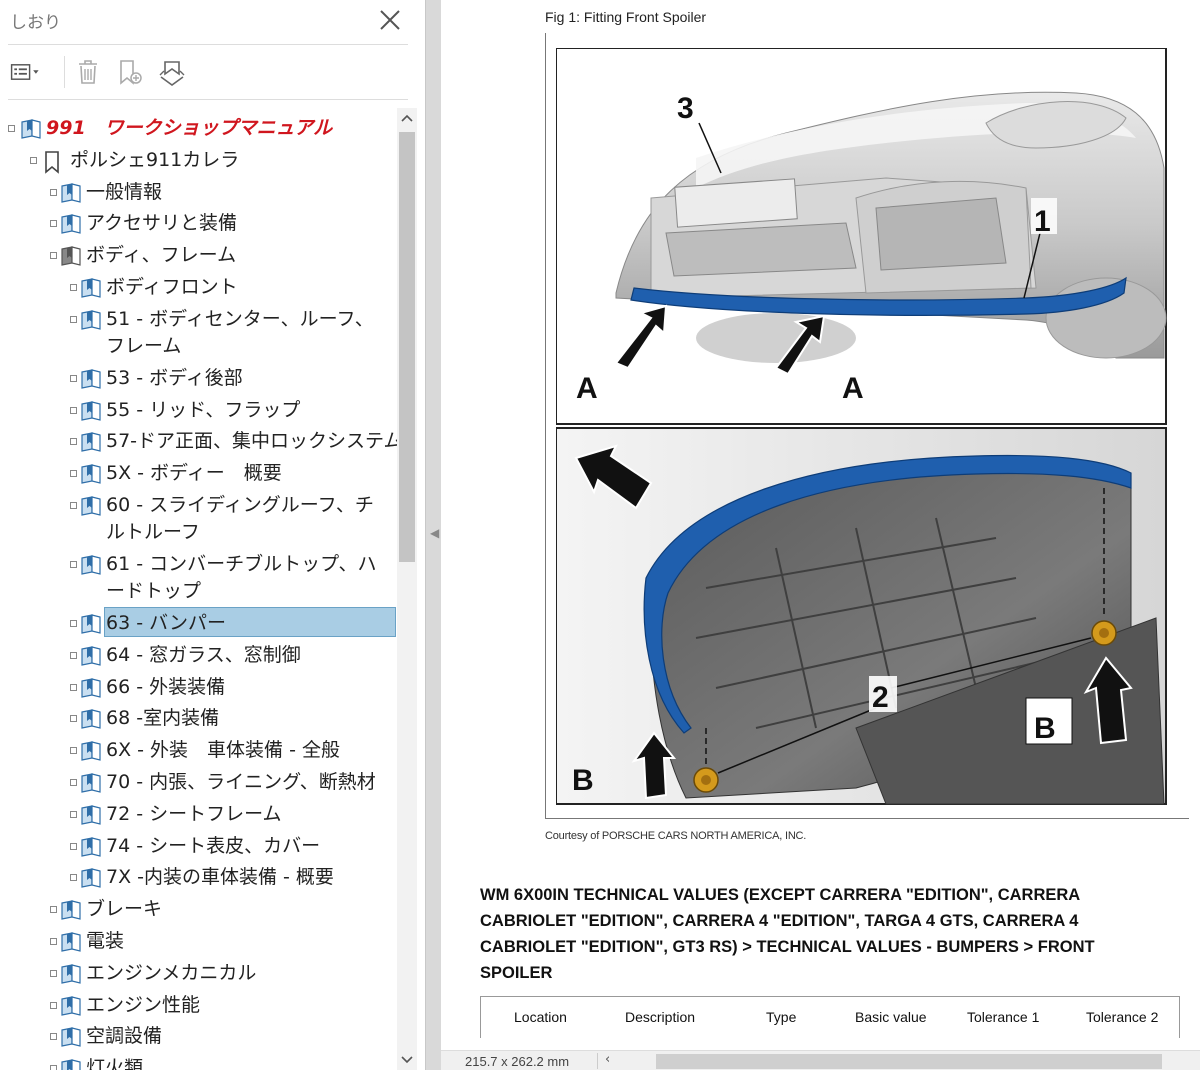 This screenshot has height=1070, width=1200. Describe the element at coordinates (198, 192) in the screenshot. I see `bookmark-item: 一般情報` at that location.